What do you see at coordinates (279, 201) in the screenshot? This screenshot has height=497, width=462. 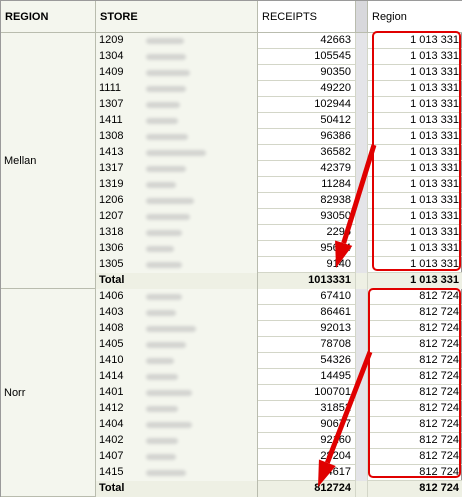 I see `table-row: 1206 82938 1 013 331` at bounding box center [279, 201].